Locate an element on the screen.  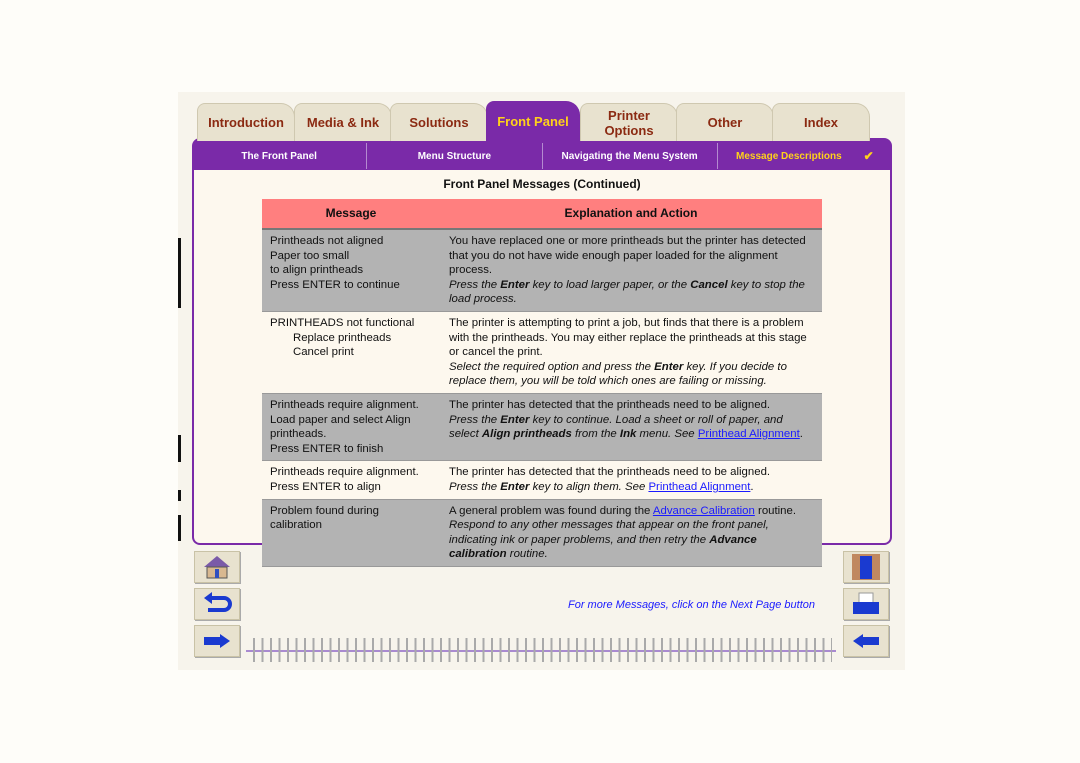
header-message: Message is located at coordinates (351, 213).